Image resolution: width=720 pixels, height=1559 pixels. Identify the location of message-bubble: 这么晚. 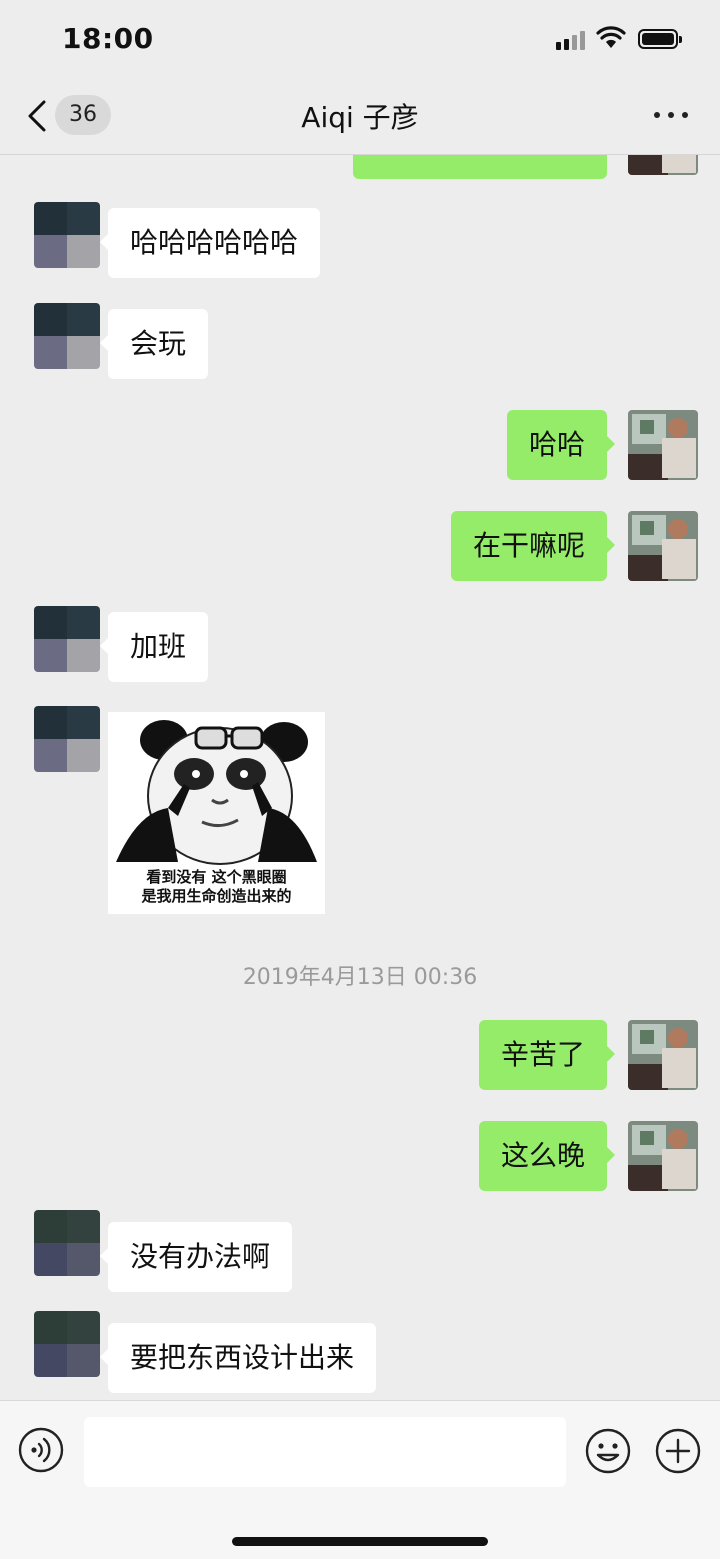
(547, 1156).